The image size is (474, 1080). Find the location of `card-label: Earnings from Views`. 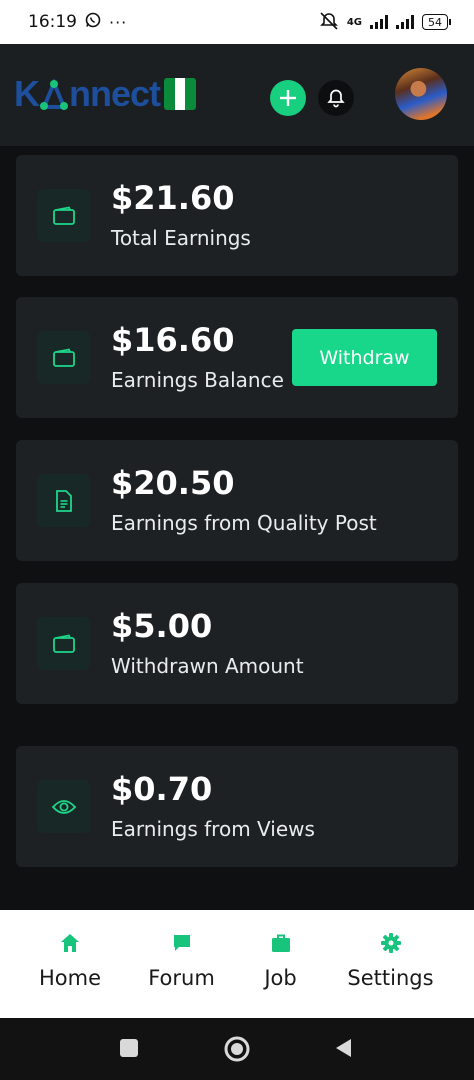

card-label: Earnings from Views is located at coordinates (213, 829).